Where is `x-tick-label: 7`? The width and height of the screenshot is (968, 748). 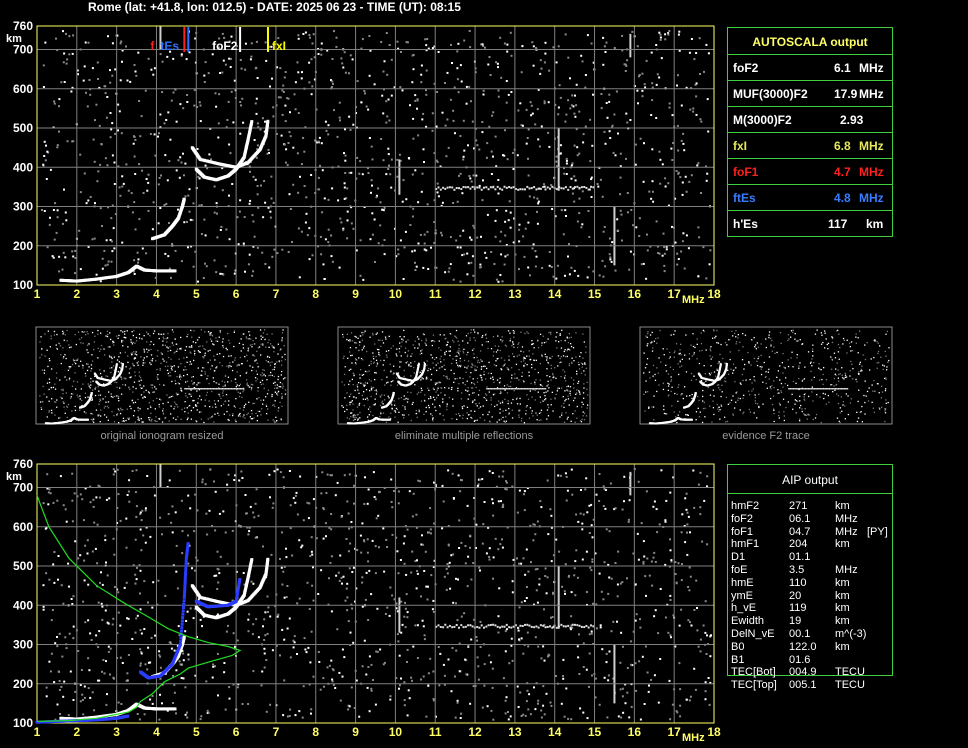 x-tick-label: 7 is located at coordinates (276, 294).